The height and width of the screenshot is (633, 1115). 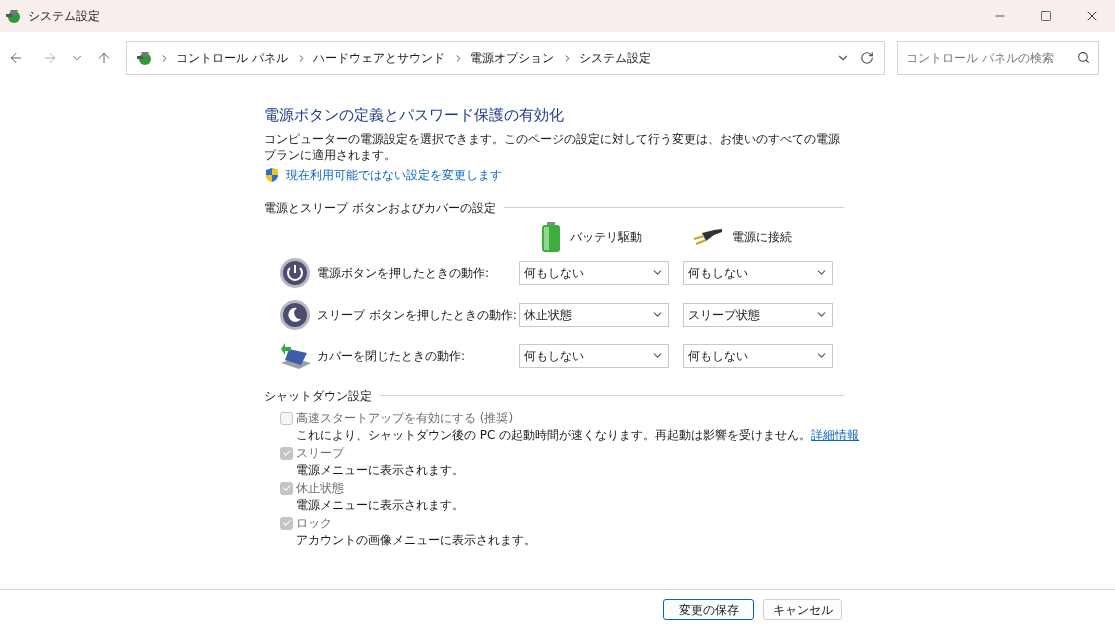 What do you see at coordinates (762, 237) in the screenshot?
I see `column-header: 電源に接続` at bounding box center [762, 237].